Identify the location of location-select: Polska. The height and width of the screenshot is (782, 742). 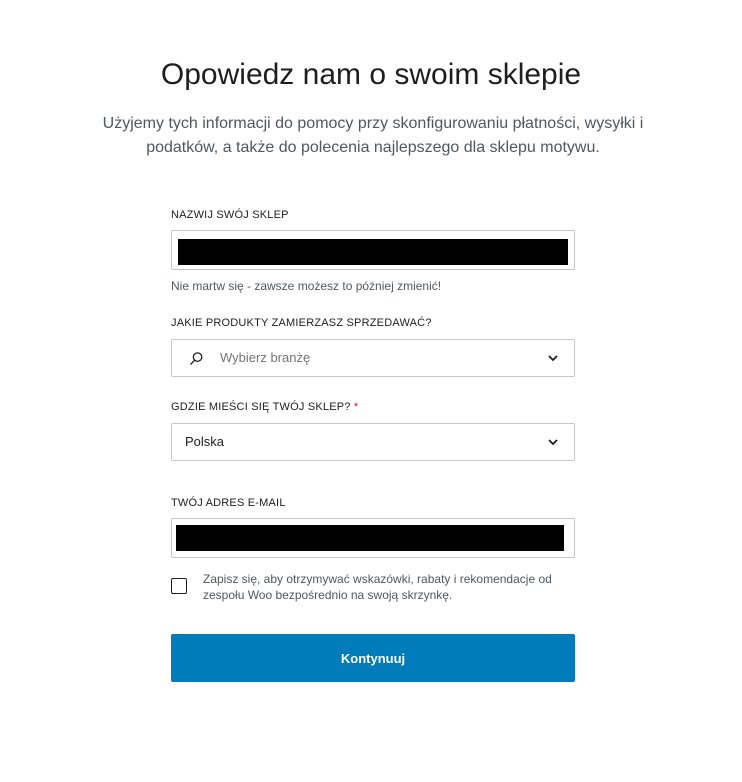
(373, 442).